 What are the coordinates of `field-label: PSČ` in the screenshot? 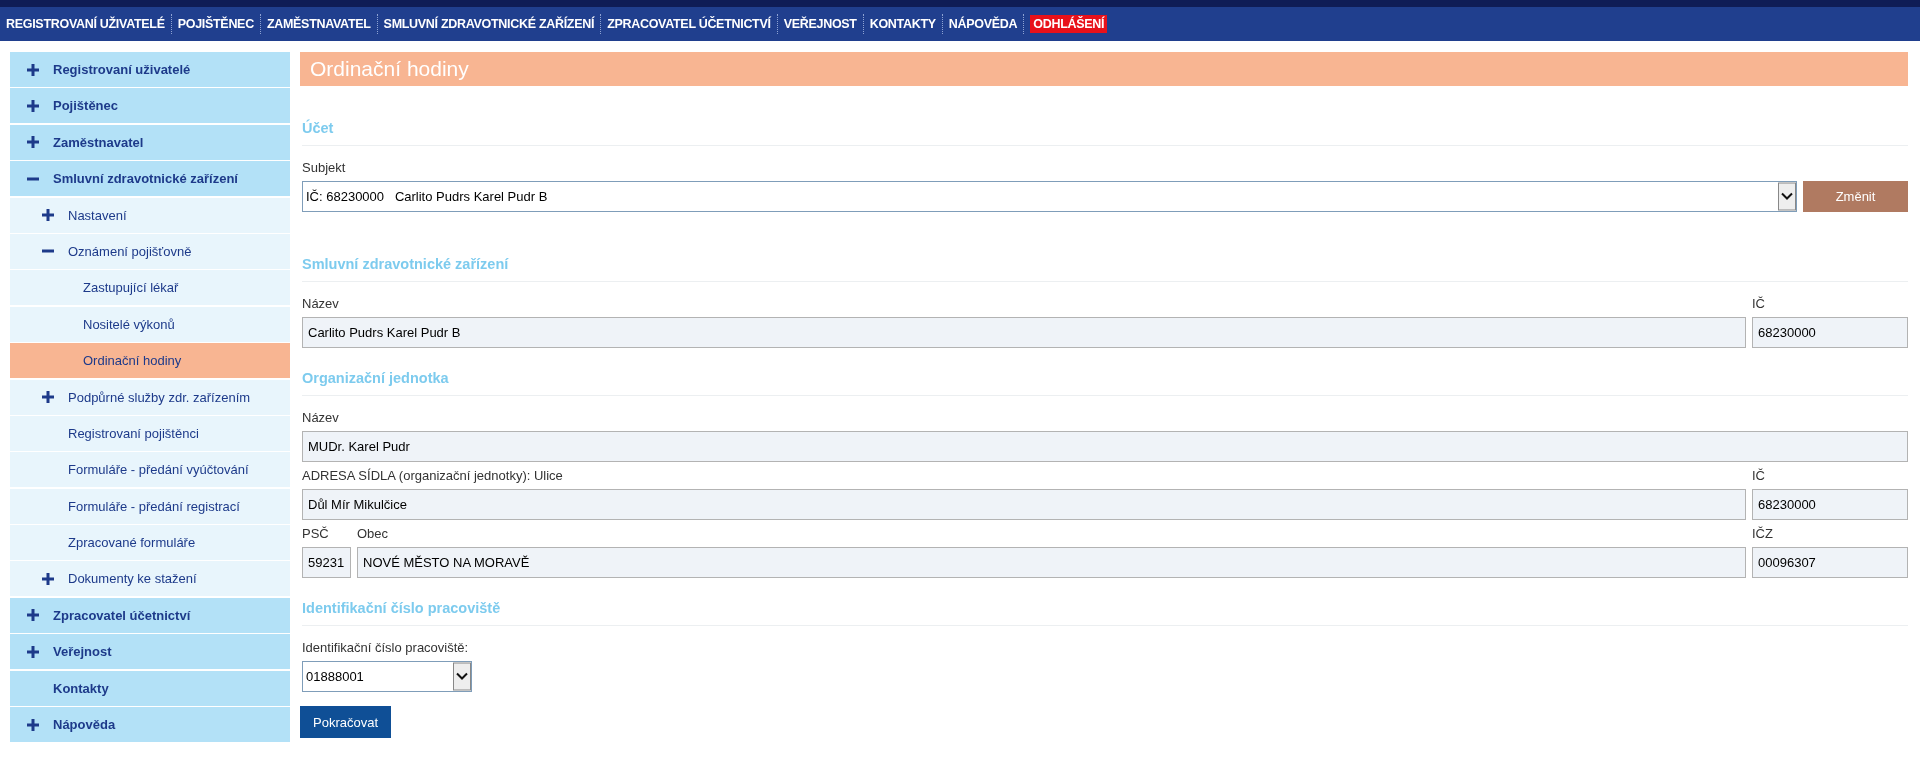 It's located at (316, 534).